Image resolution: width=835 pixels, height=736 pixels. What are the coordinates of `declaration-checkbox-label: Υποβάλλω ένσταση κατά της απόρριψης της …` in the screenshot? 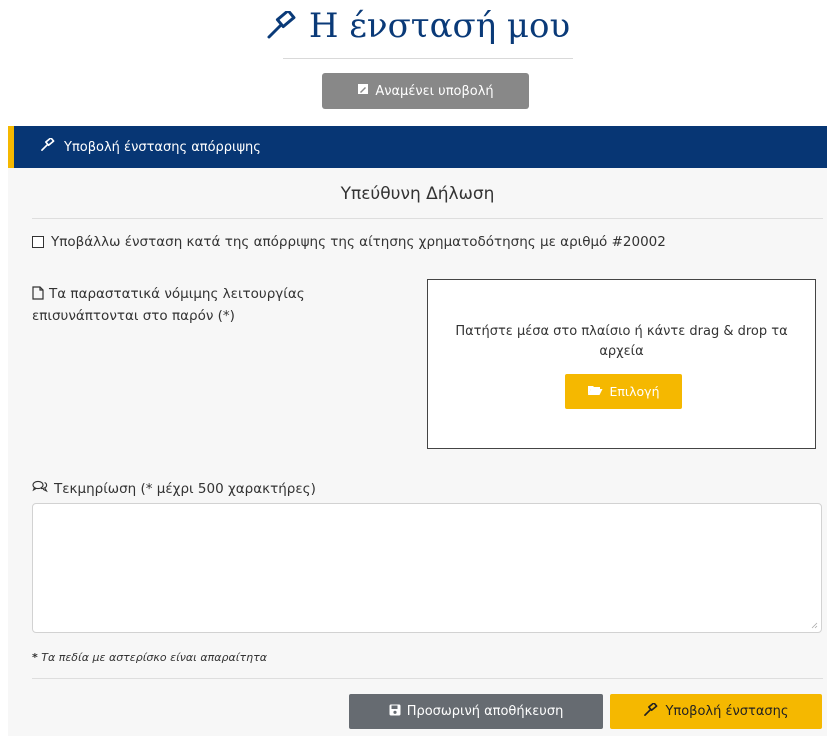 It's located at (358, 242).